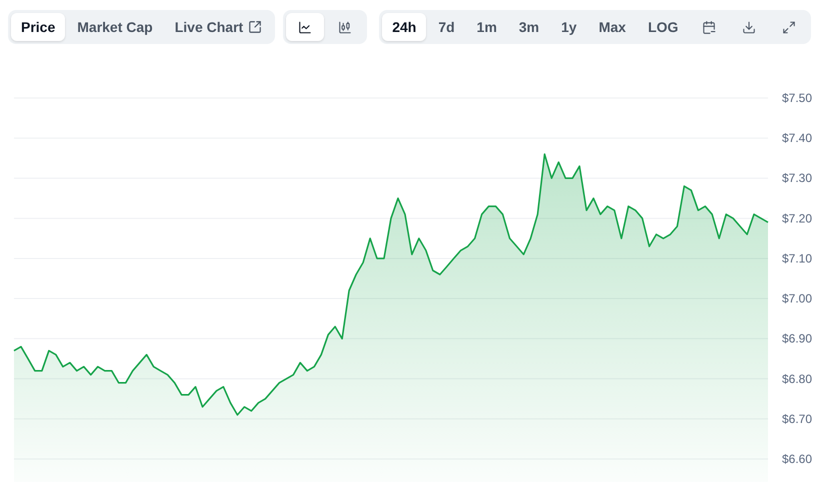 The height and width of the screenshot is (496, 836). I want to click on tab: Live Chart, so click(218, 27).